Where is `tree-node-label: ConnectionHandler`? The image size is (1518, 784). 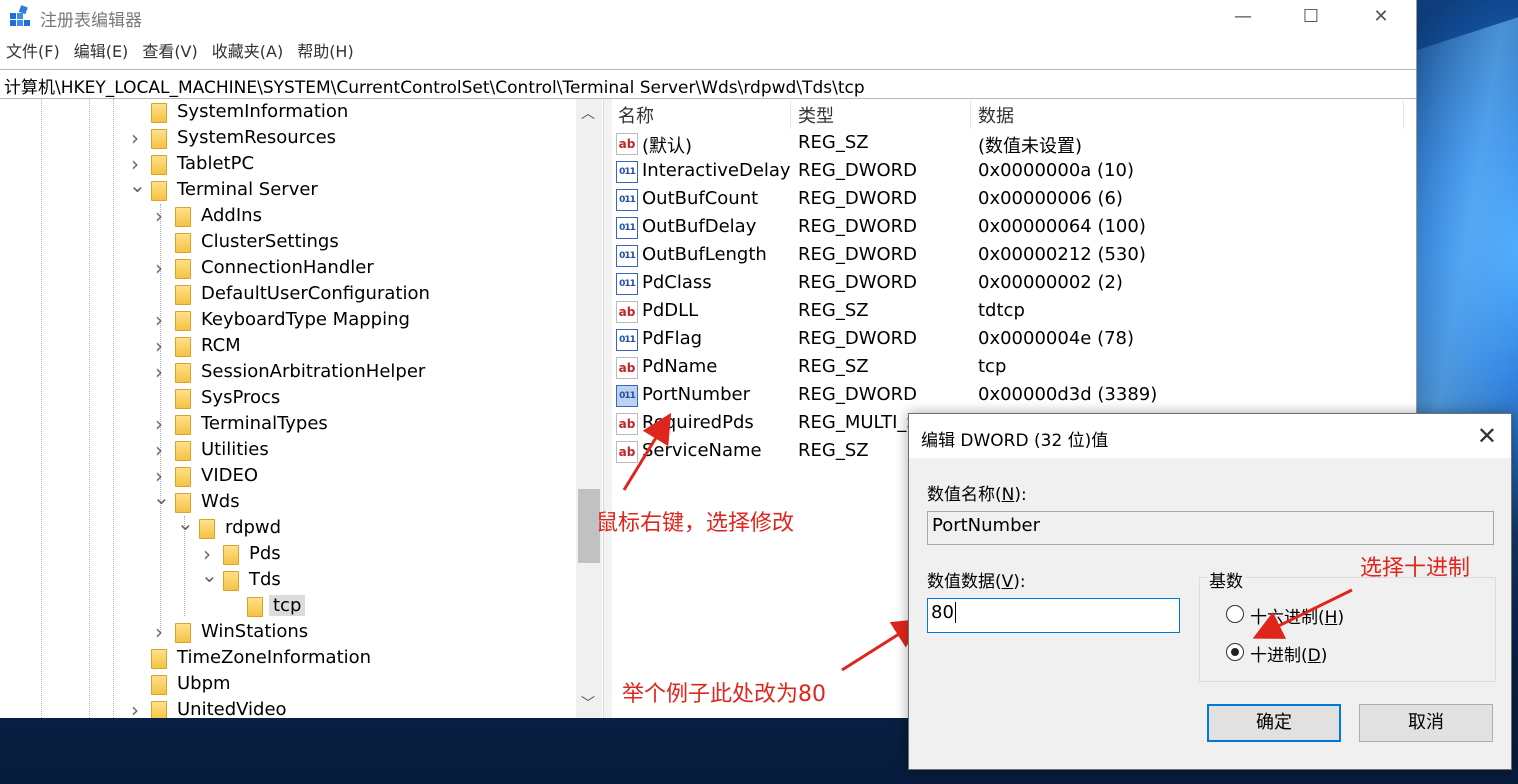
tree-node-label: ConnectionHandler is located at coordinates (287, 267).